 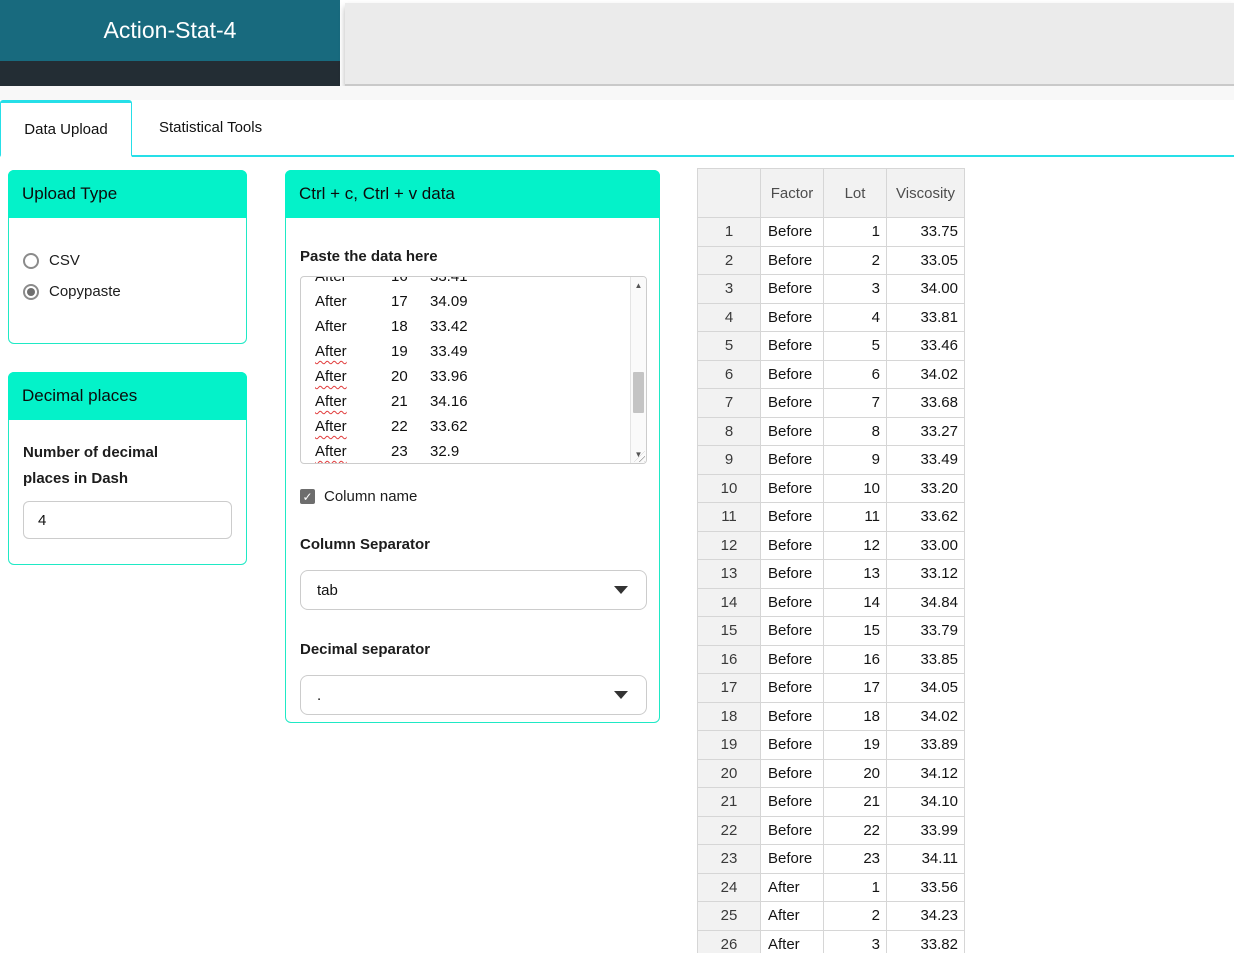 I want to click on cell-lot: 18, so click(x=855, y=716).